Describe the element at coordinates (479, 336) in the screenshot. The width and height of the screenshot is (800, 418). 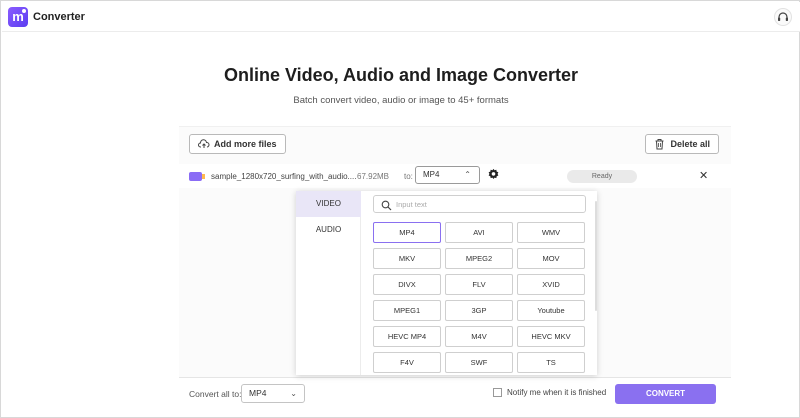
I see `format-option: M4V` at that location.